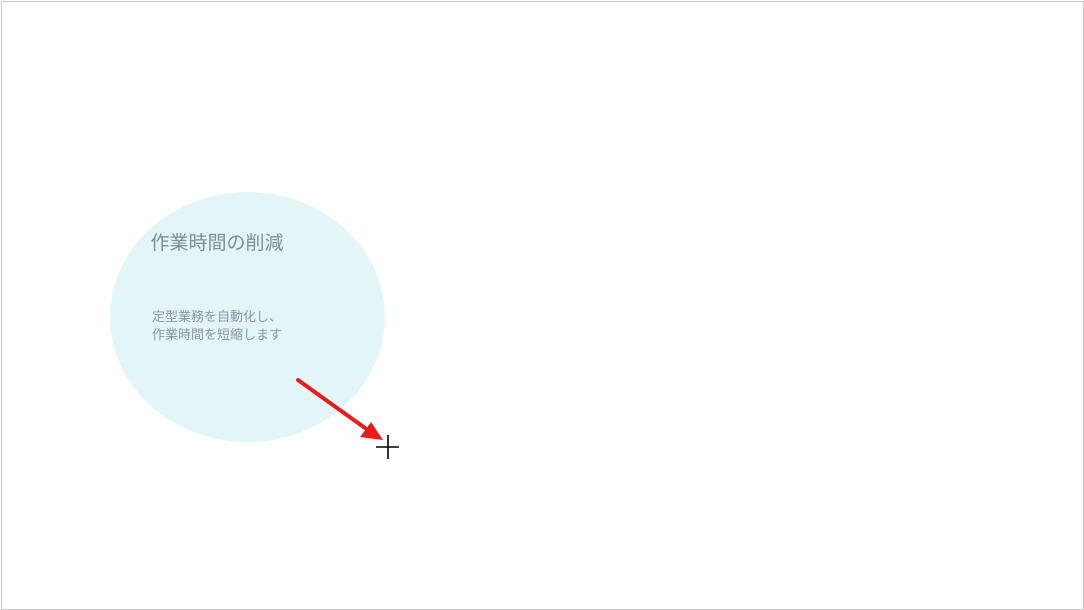 Image resolution: width=1084 pixels, height=610 pixels. What do you see at coordinates (217, 243) in the screenshot?
I see `bubble-title: 作業時間の削減` at bounding box center [217, 243].